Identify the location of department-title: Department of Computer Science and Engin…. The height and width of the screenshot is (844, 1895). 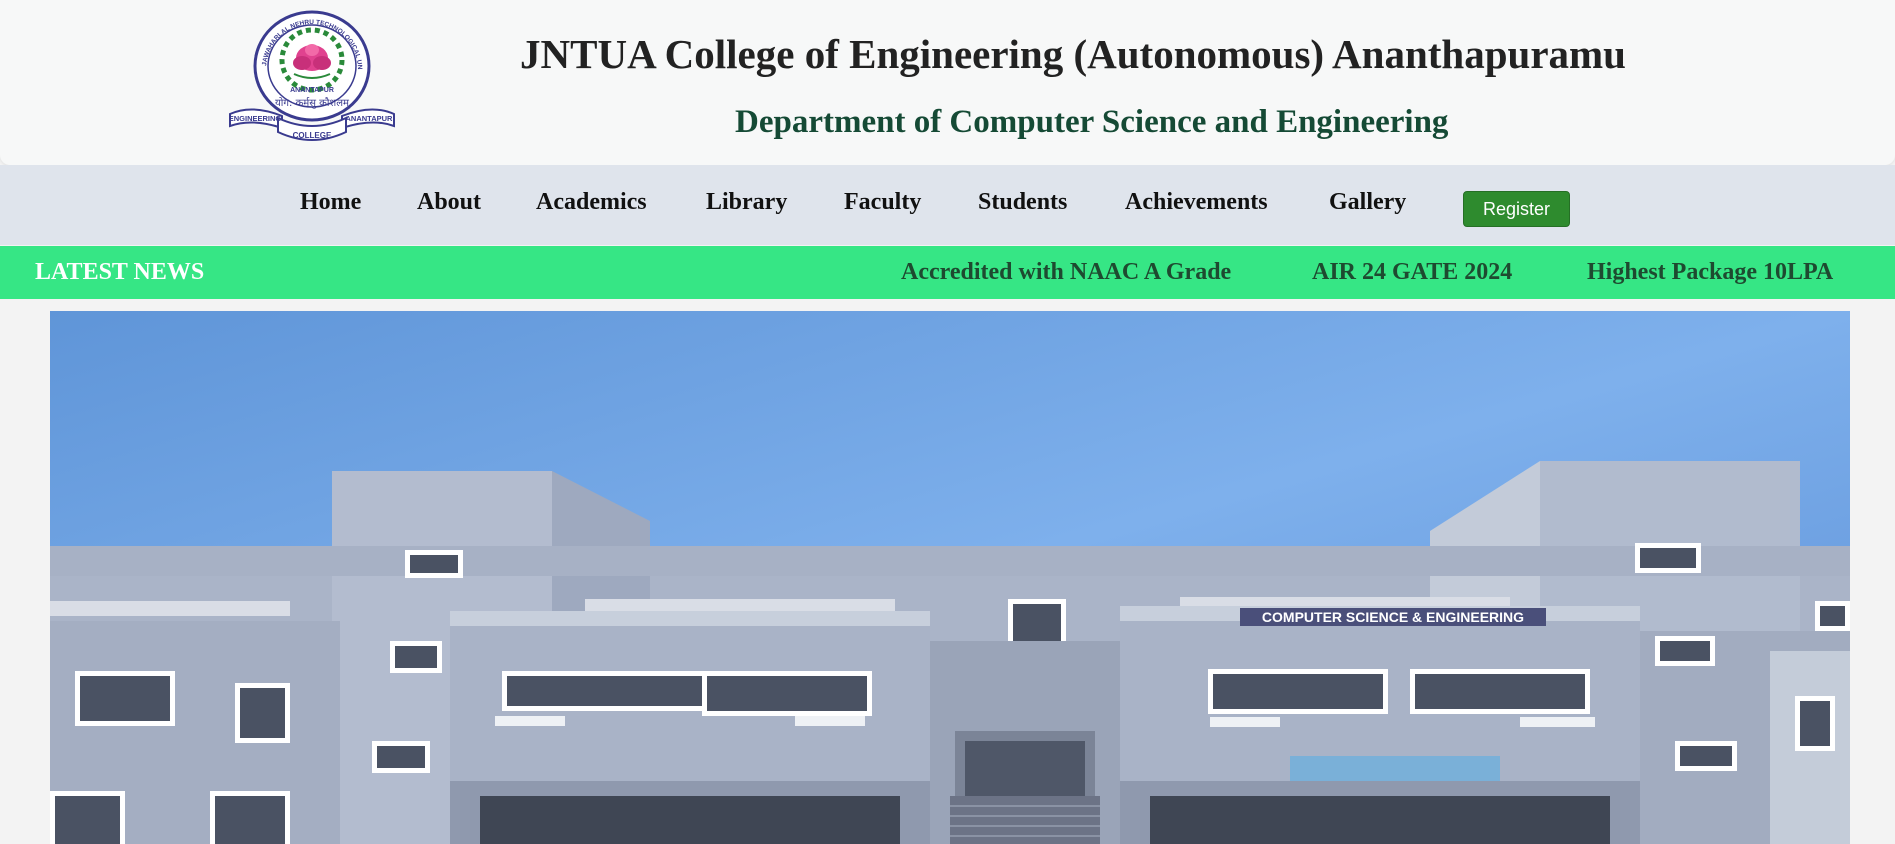
(1092, 122).